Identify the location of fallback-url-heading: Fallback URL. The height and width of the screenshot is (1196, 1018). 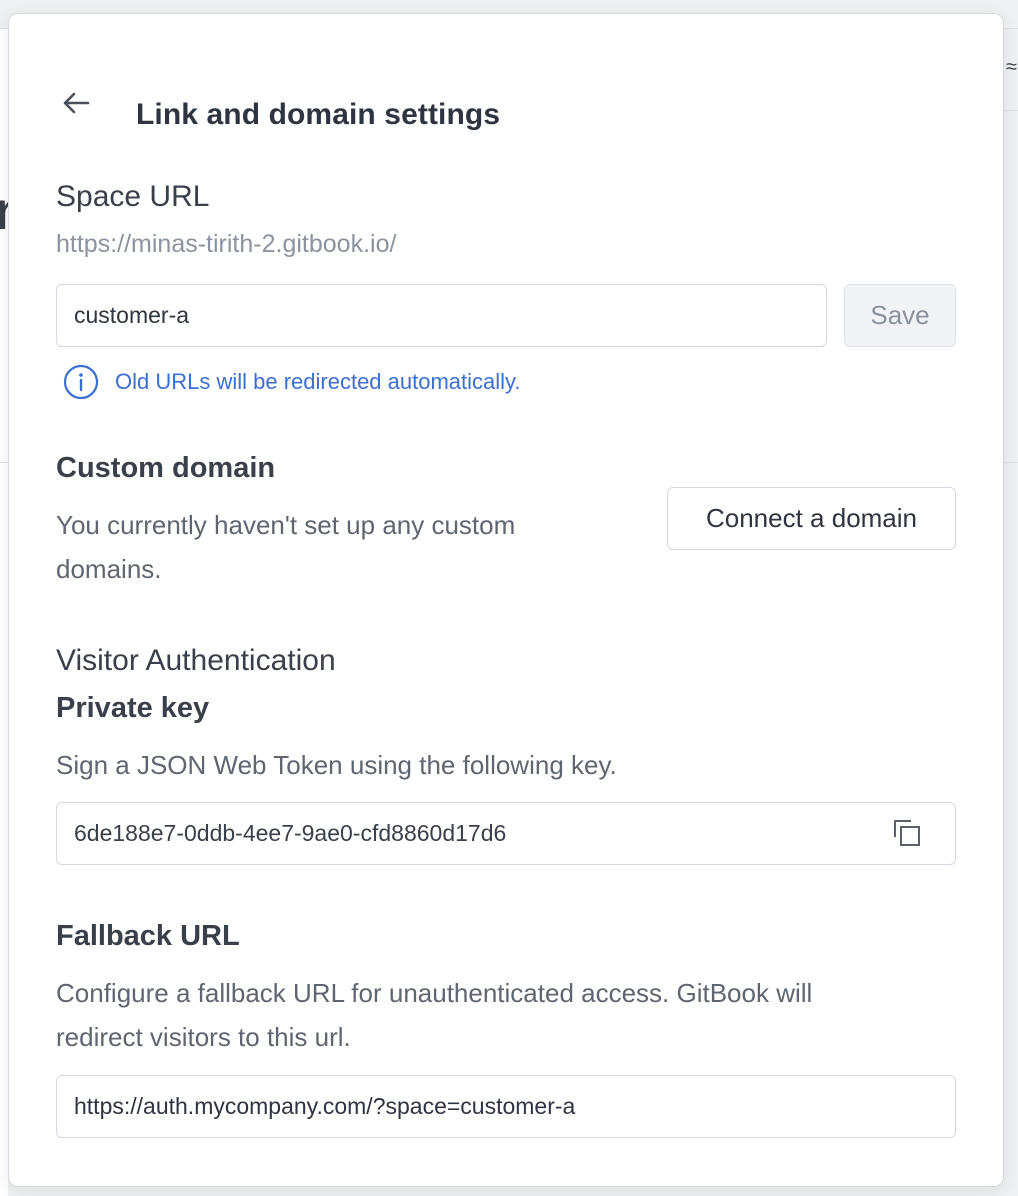
(148, 936).